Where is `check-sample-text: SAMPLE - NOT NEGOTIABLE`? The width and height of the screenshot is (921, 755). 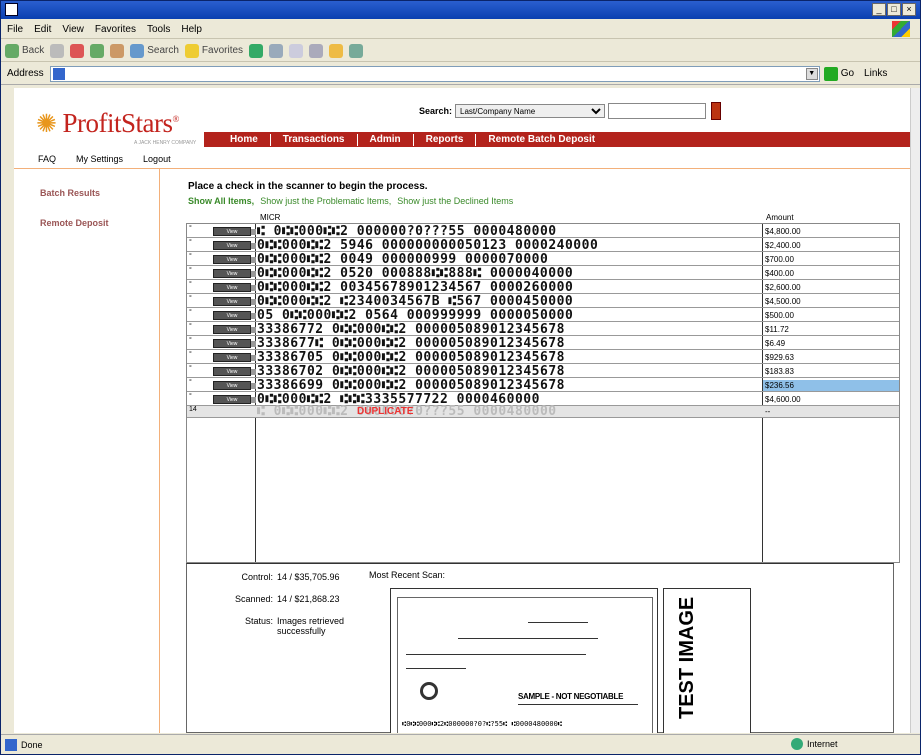
check-sample-text: SAMPLE - NOT NEGOTIABLE is located at coordinates (571, 696).